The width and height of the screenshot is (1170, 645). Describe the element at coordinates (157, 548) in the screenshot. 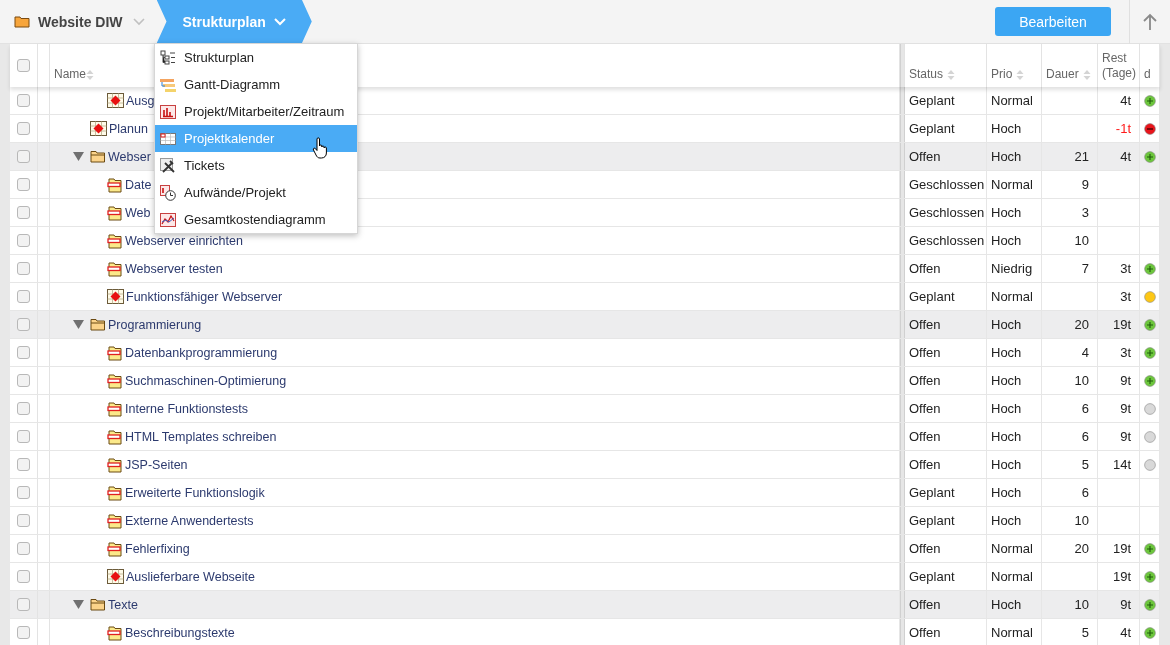

I see `task-name: Fehlerfixing` at that location.